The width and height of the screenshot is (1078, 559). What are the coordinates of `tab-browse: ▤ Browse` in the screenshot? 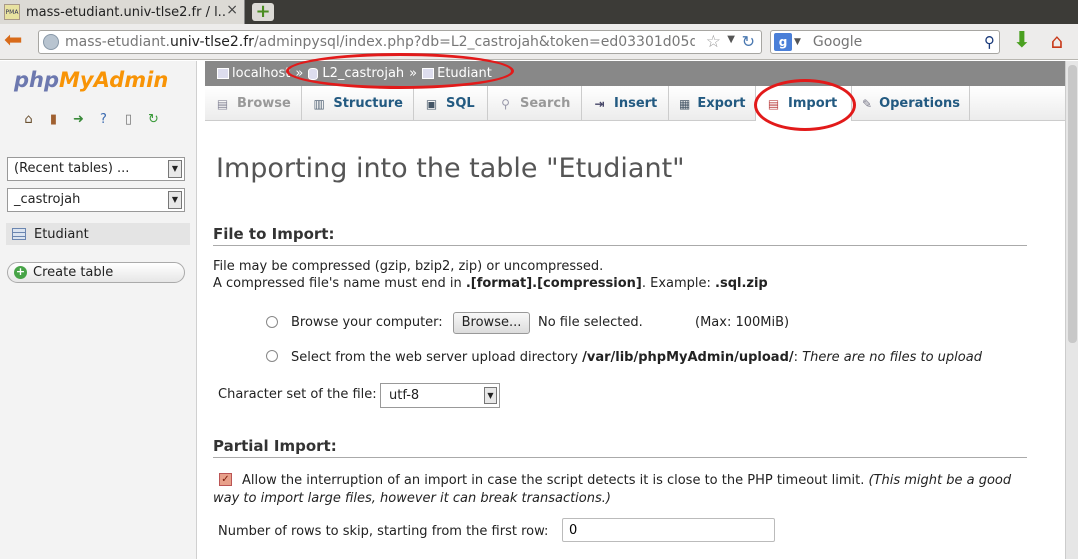 It's located at (253, 103).